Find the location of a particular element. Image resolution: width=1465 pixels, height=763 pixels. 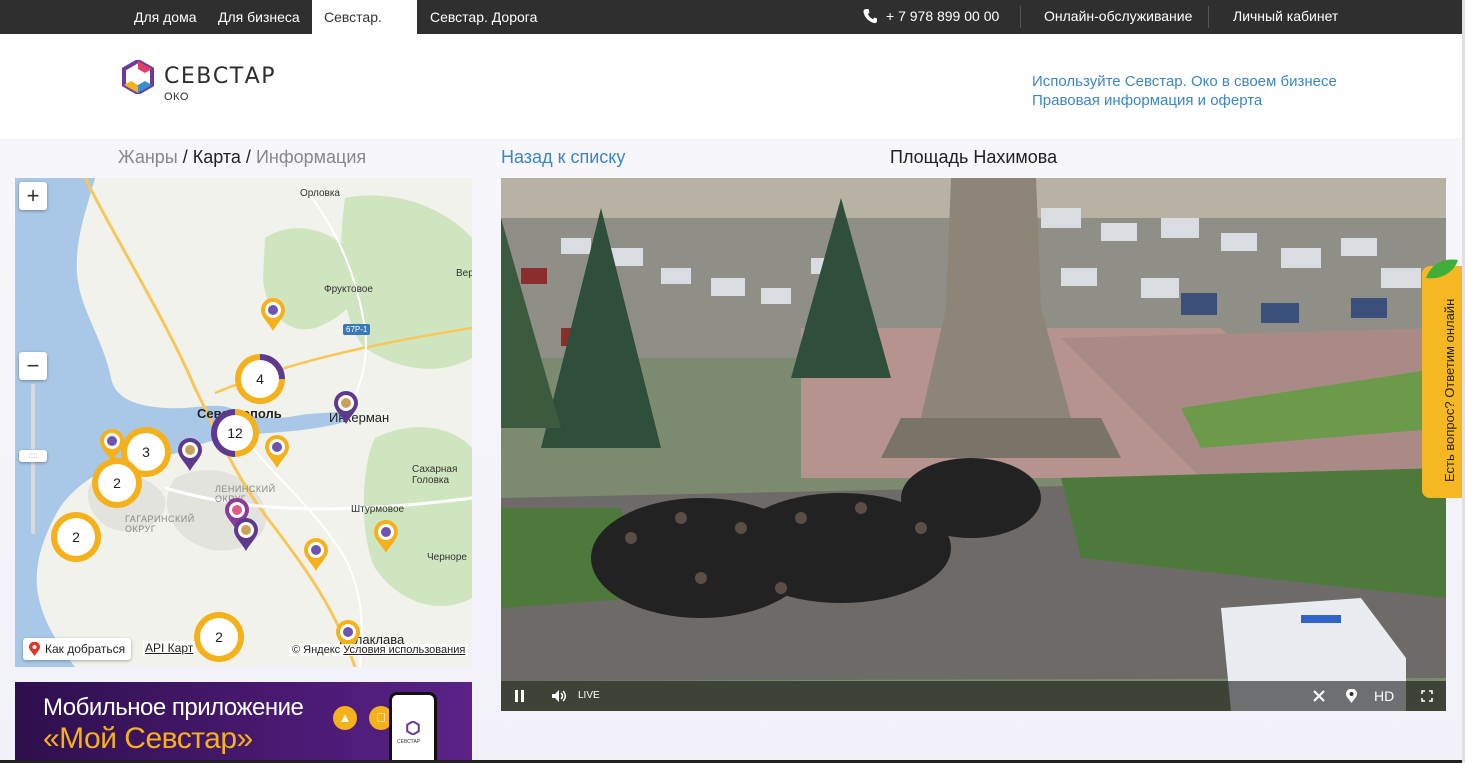

crumb-genres: Жанры is located at coordinates (148, 157).